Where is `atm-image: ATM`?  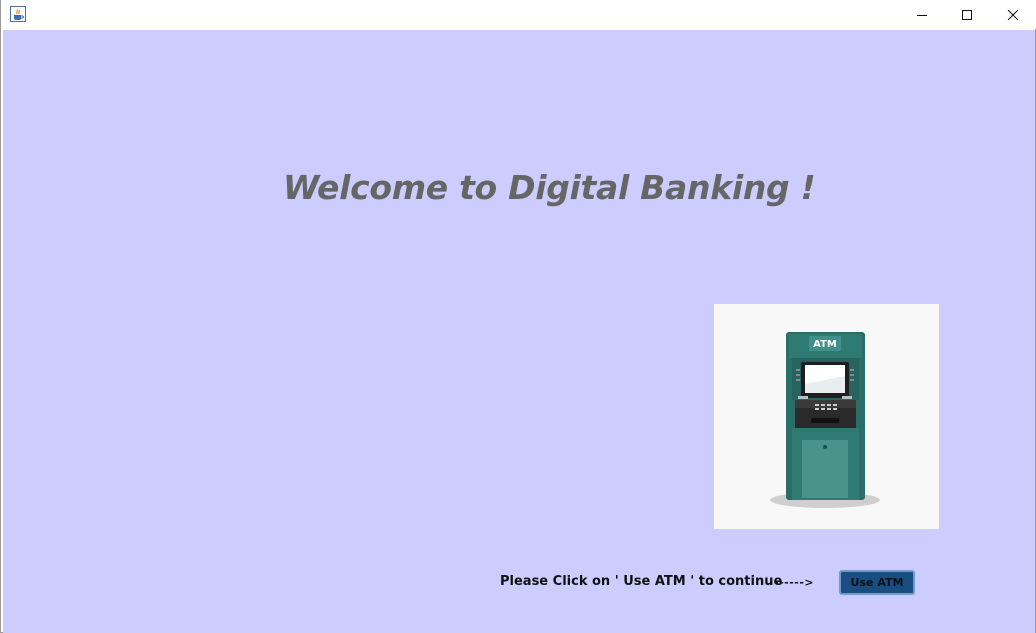 atm-image: ATM is located at coordinates (826, 416).